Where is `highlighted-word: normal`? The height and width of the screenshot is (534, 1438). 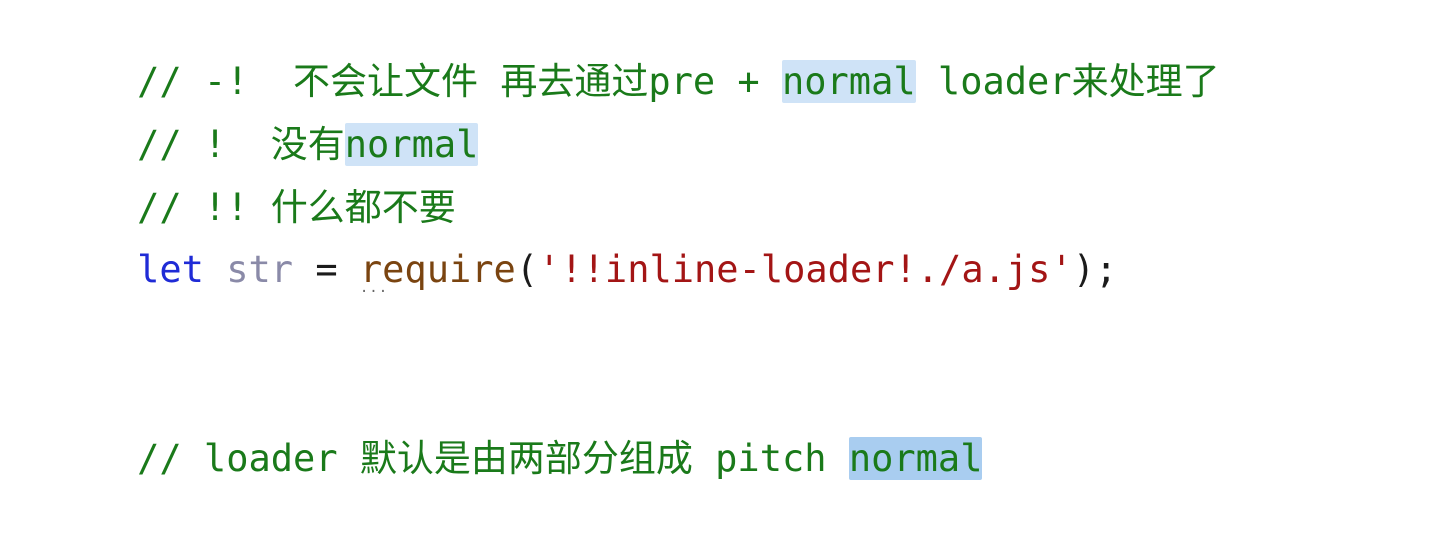 highlighted-word: normal is located at coordinates (848, 81).